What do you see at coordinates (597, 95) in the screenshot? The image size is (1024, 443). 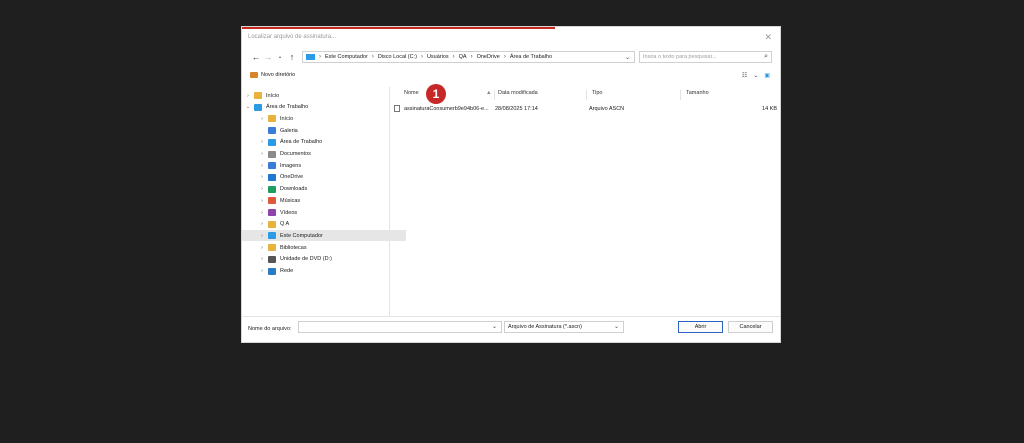 I see `column-header-type: Tipo` at bounding box center [597, 95].